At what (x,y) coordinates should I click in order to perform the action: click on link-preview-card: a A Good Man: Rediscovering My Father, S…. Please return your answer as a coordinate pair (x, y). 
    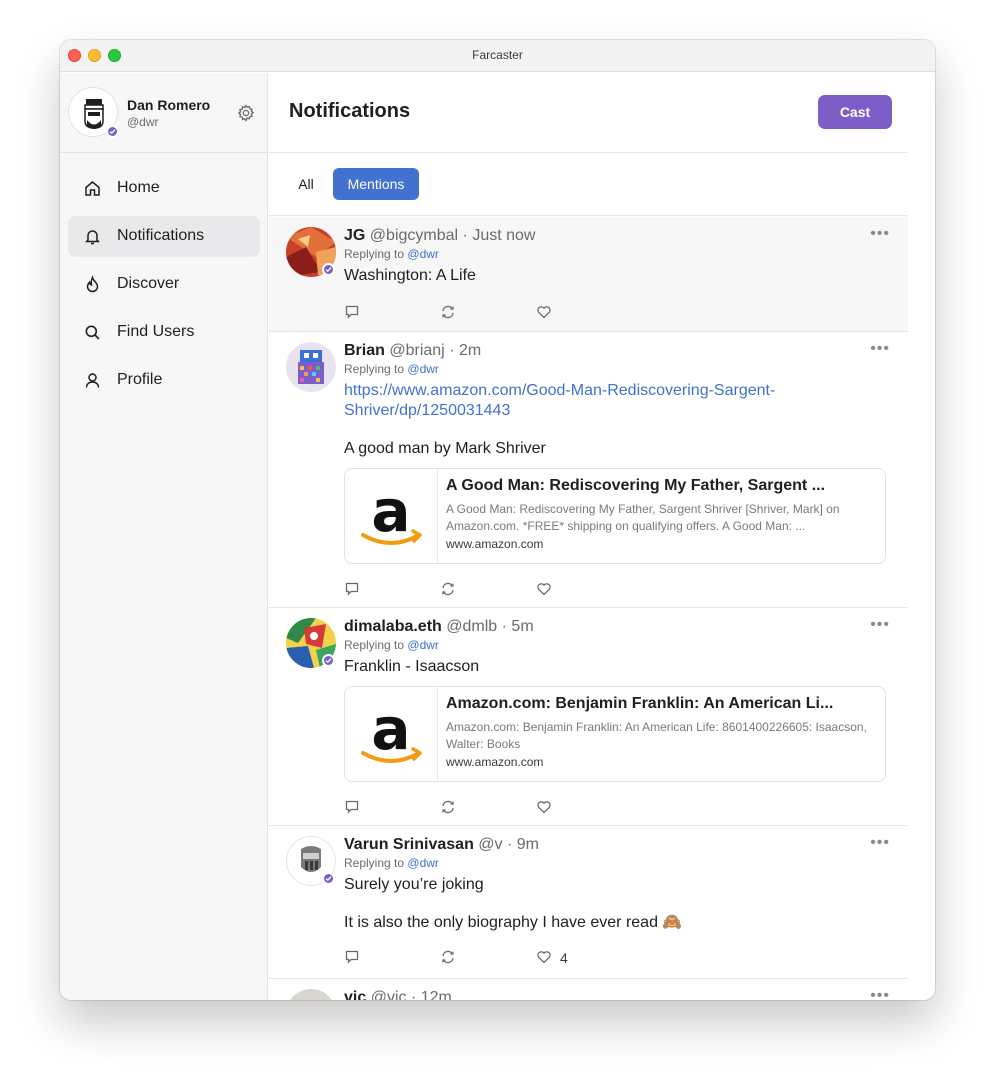
    Looking at the image, I should click on (615, 516).